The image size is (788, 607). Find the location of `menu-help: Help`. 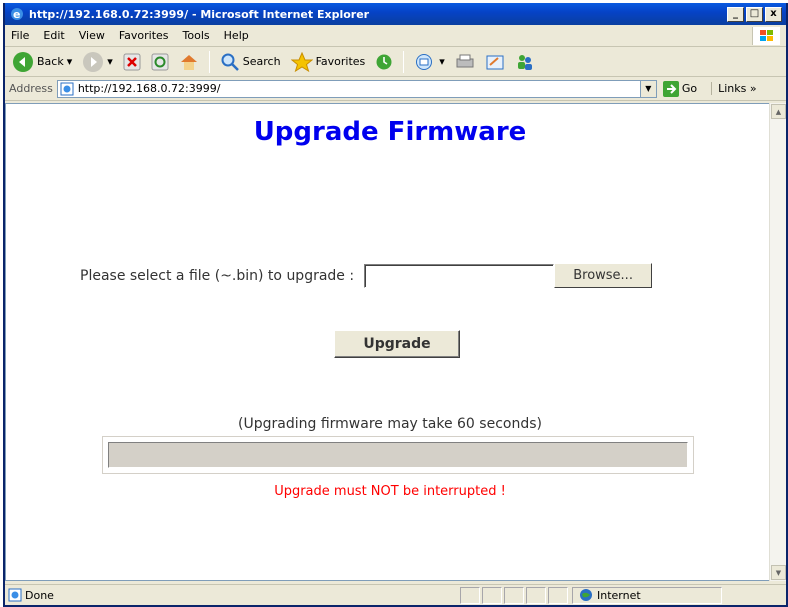

menu-help: Help is located at coordinates (236, 35).